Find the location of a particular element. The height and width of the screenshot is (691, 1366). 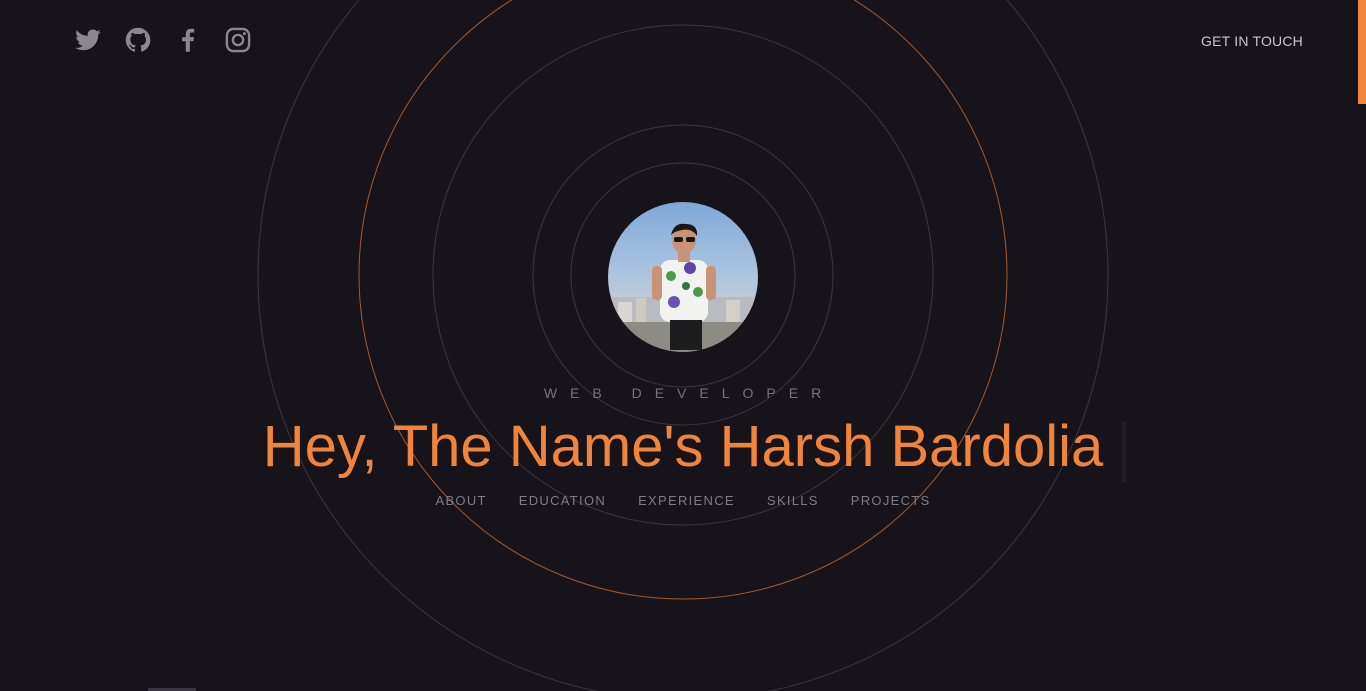

role-subtitle: WEB DEVELOPER is located at coordinates (689, 393).